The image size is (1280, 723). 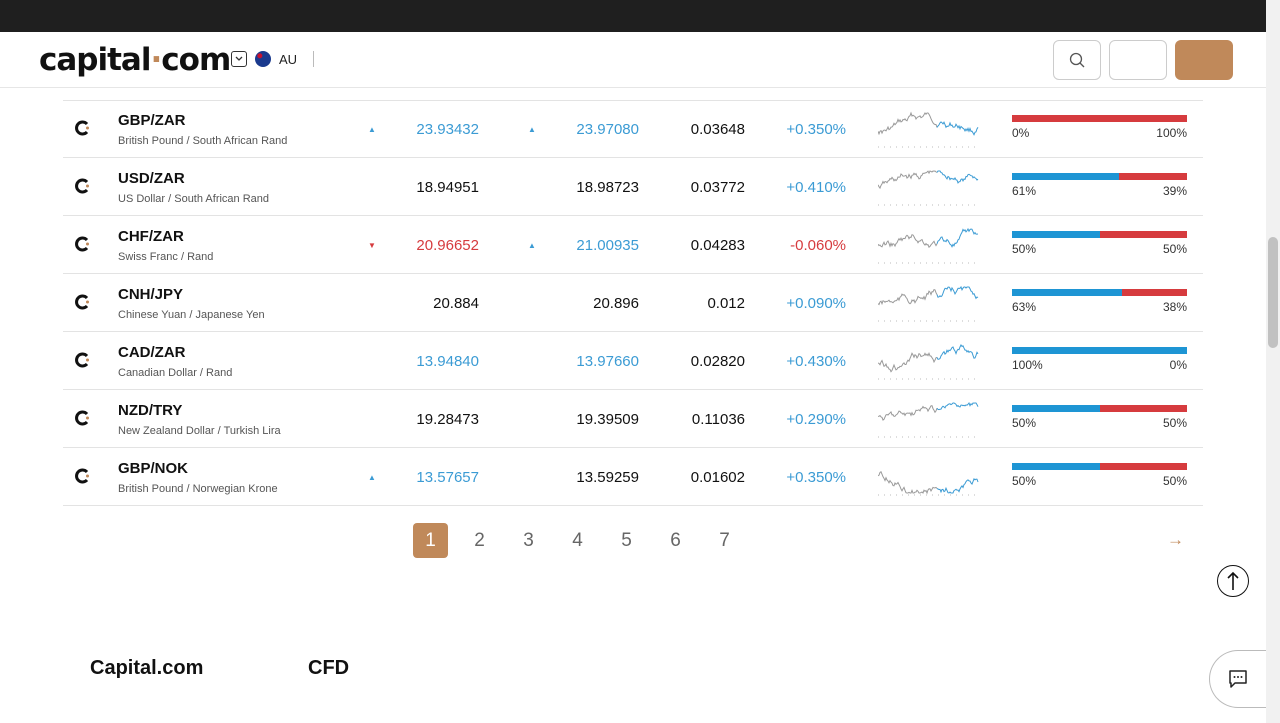 I want to click on buy-price: 23.97080, so click(x=607, y=129).